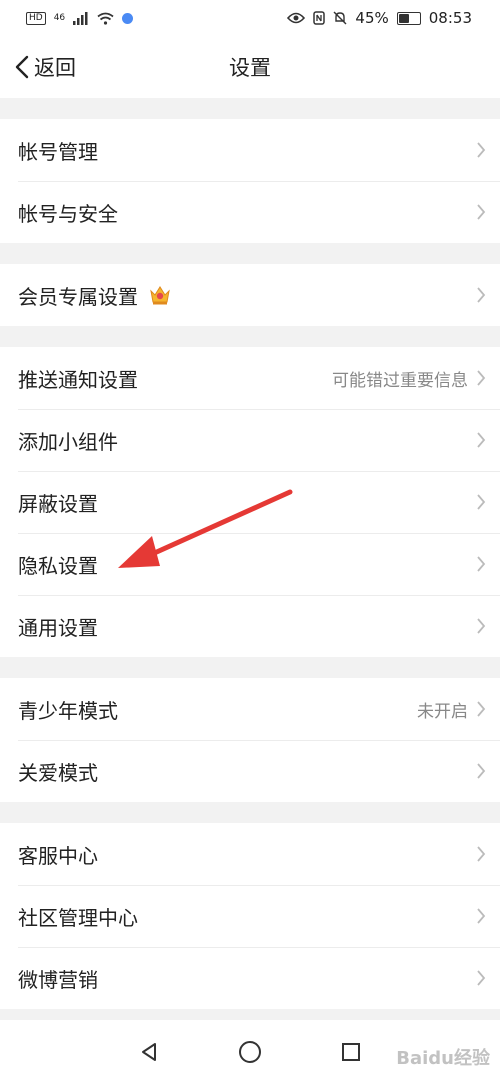  Describe the element at coordinates (319, 18) in the screenshot. I see `nfc-icon` at that location.